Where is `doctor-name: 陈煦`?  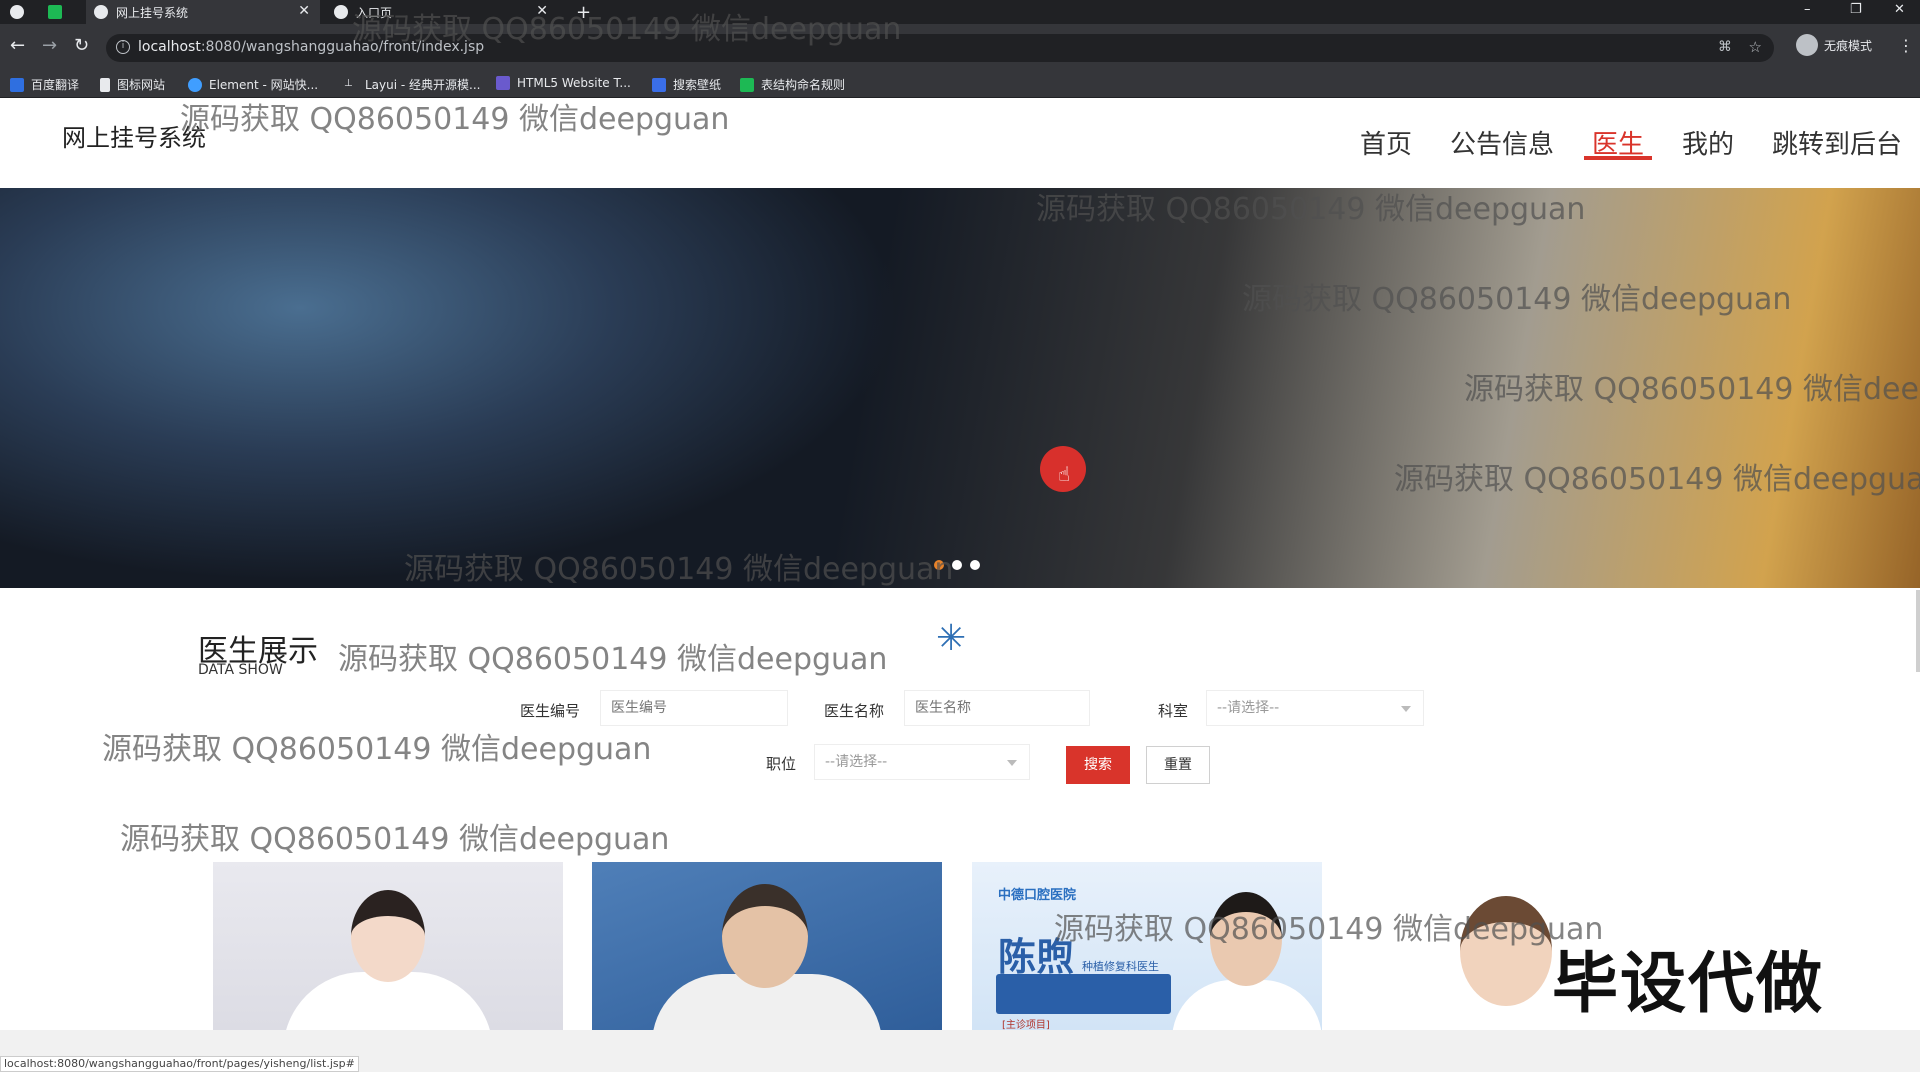
doctor-name: 陈煦 is located at coordinates (1036, 956).